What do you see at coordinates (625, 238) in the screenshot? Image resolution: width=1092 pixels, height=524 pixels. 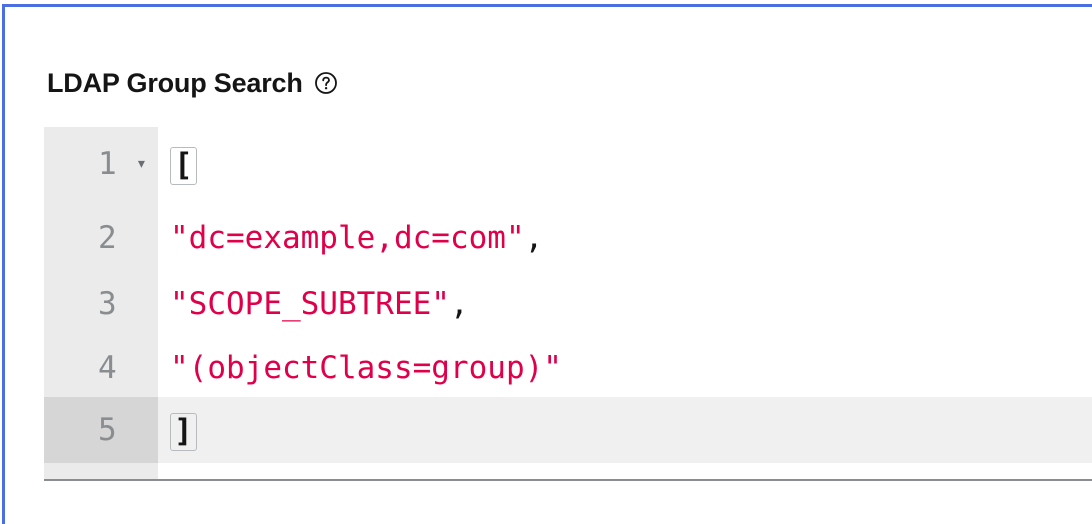 I see `code-text: "dc=example,dc=com",` at bounding box center [625, 238].